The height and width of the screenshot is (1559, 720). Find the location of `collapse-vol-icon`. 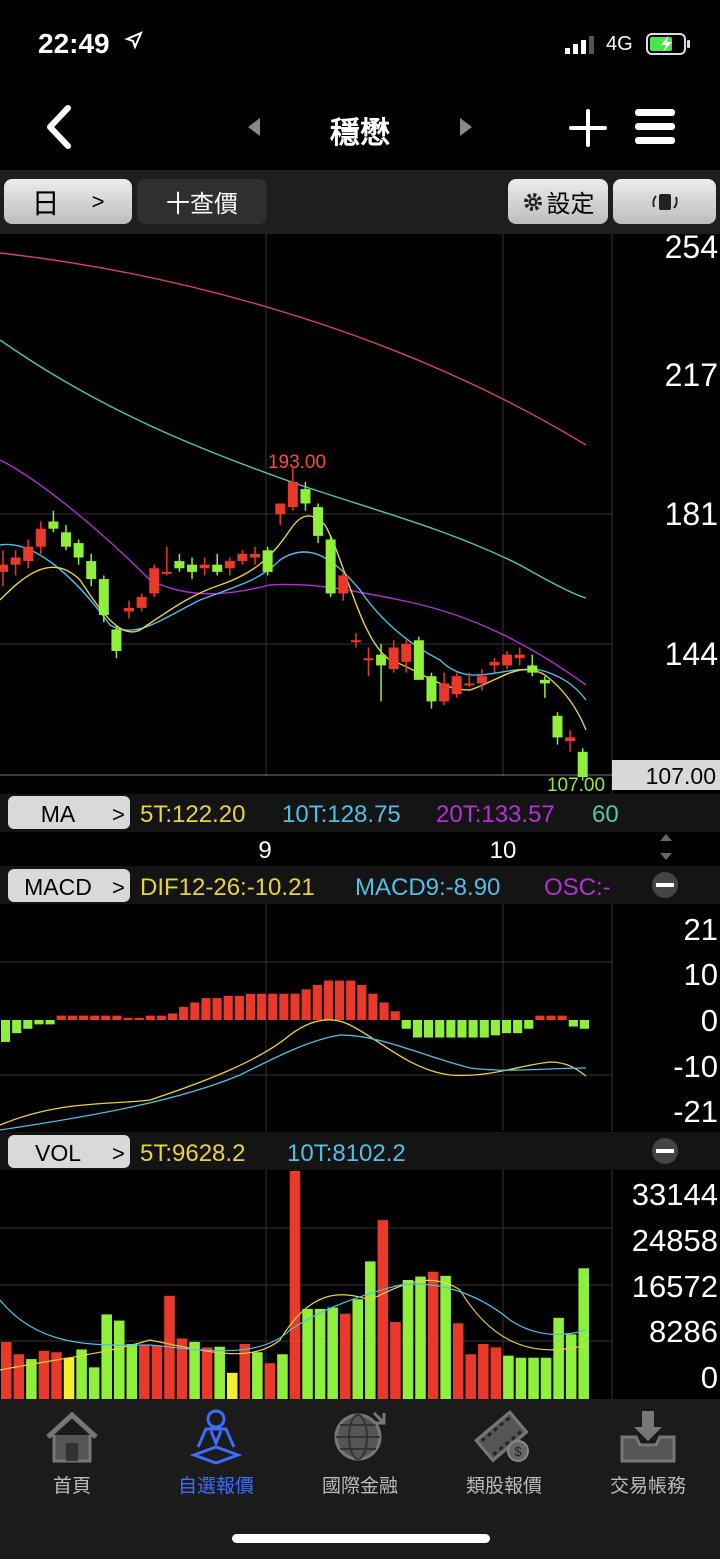

collapse-vol-icon is located at coordinates (665, 1151).